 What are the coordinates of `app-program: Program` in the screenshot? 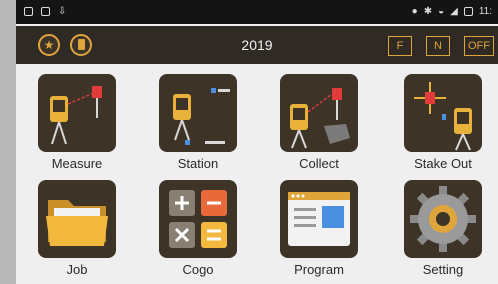 It's located at (319, 230).